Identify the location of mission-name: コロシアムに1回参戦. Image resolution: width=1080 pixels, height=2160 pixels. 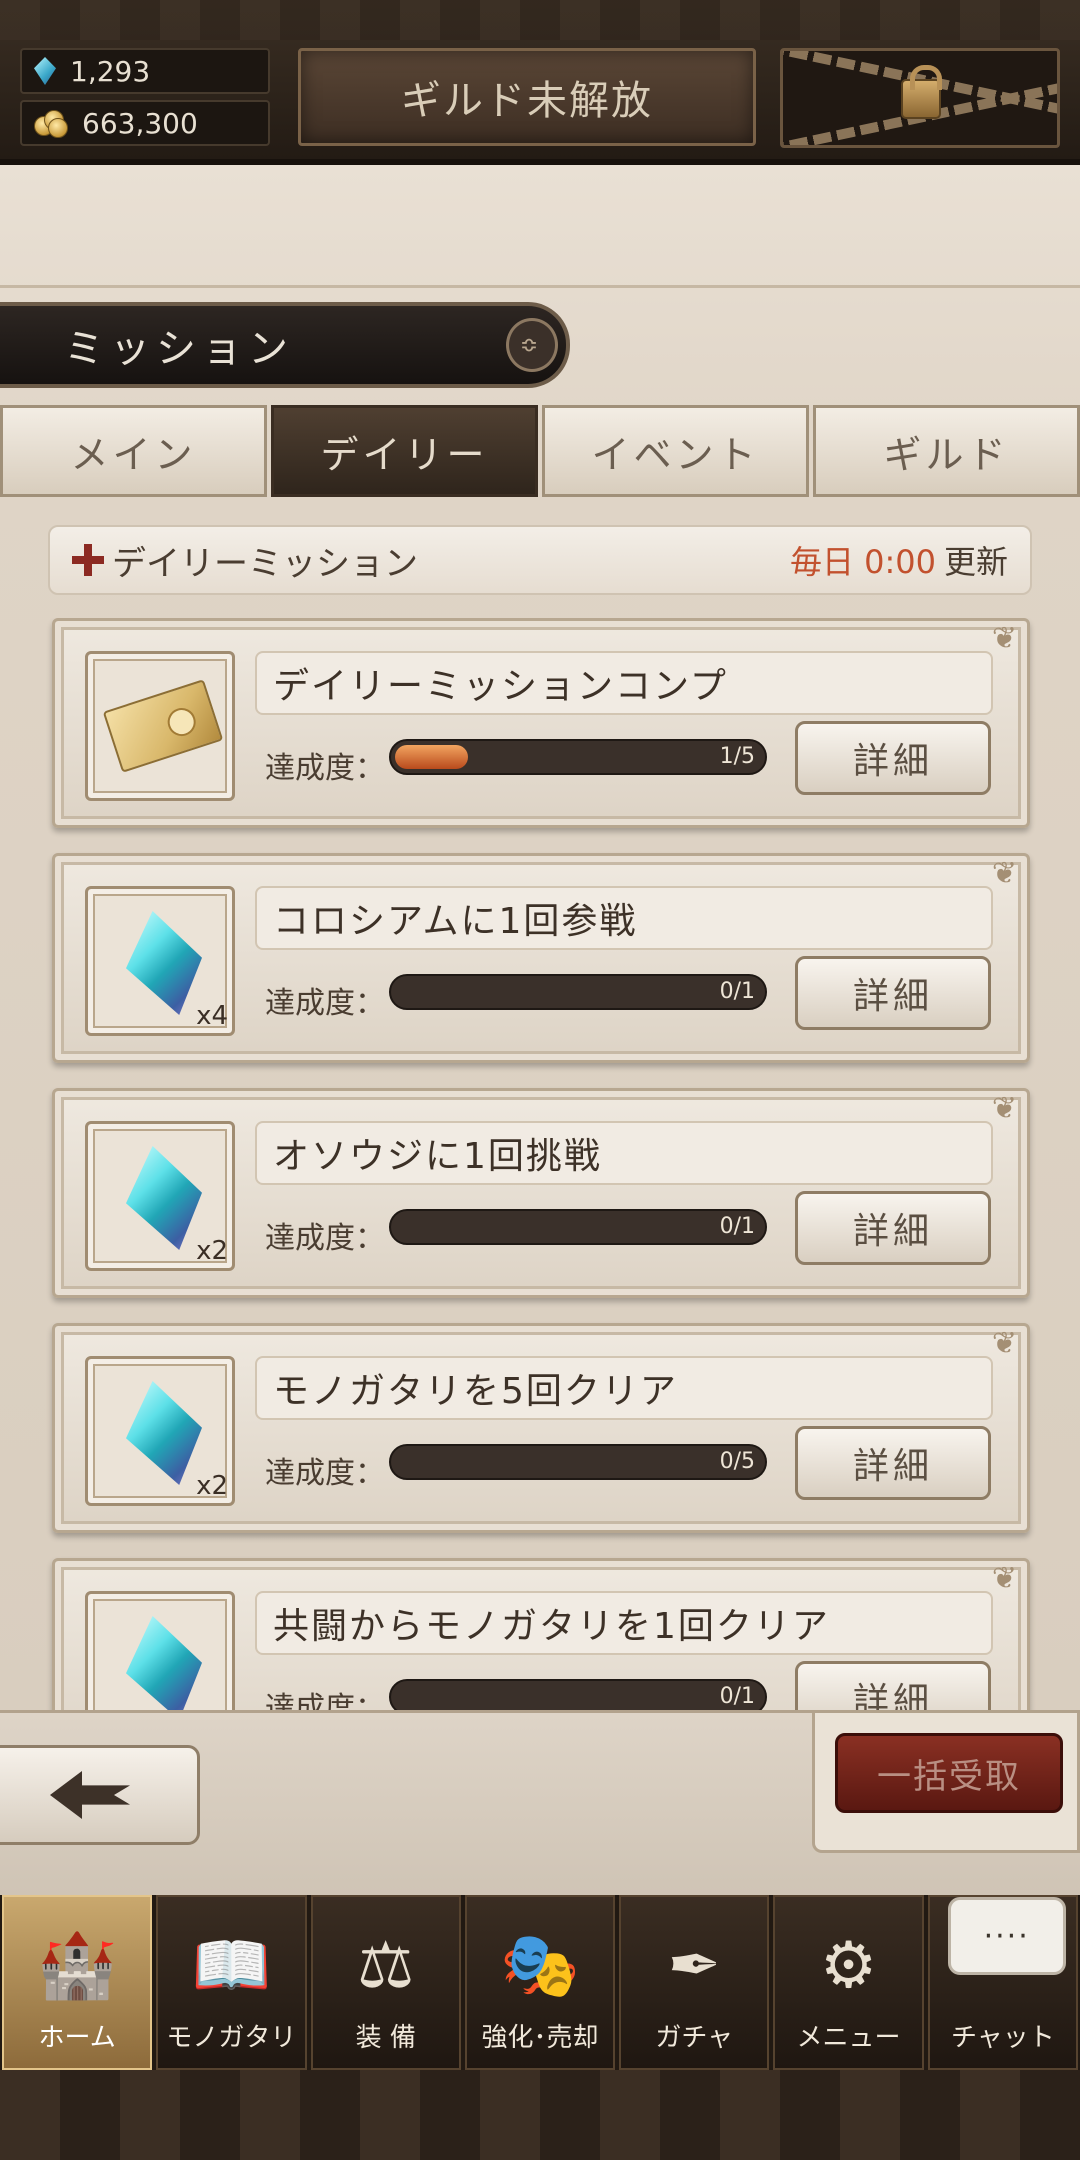
(624, 918).